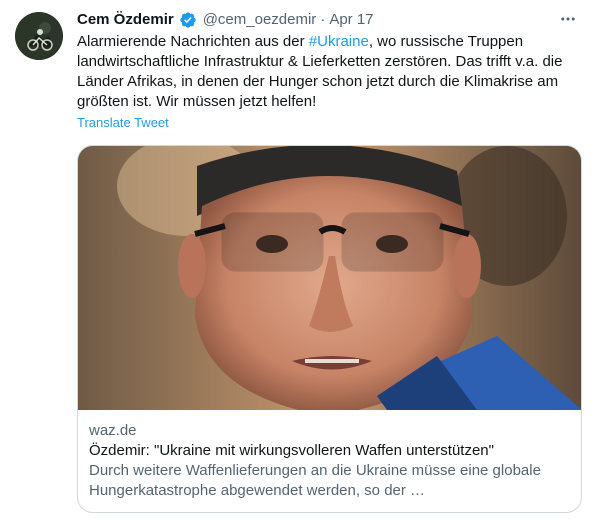  What do you see at coordinates (260, 20) in the screenshot?
I see `author-handle: @cem_oezdemir` at bounding box center [260, 20].